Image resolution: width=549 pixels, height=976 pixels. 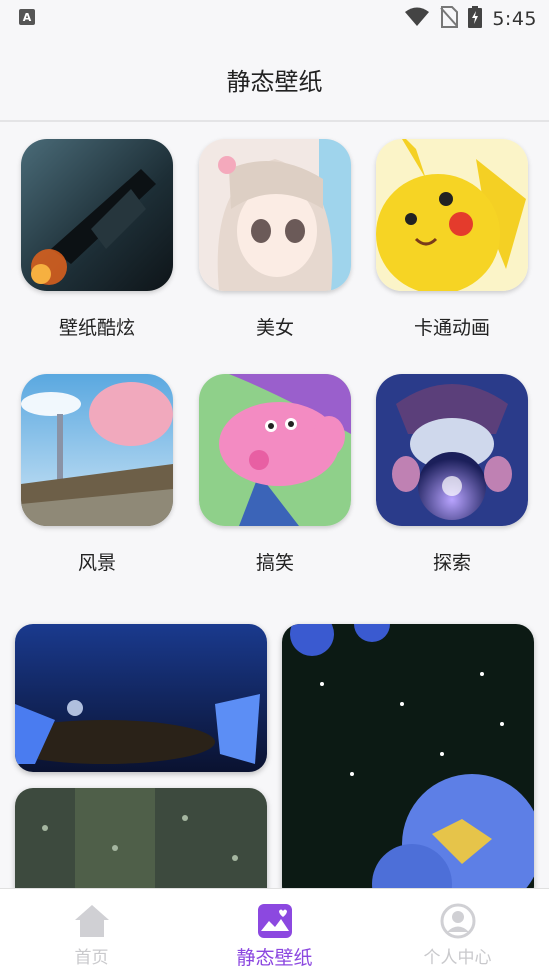 I want to click on page-title: 静态壁纸, so click(x=274, y=81).